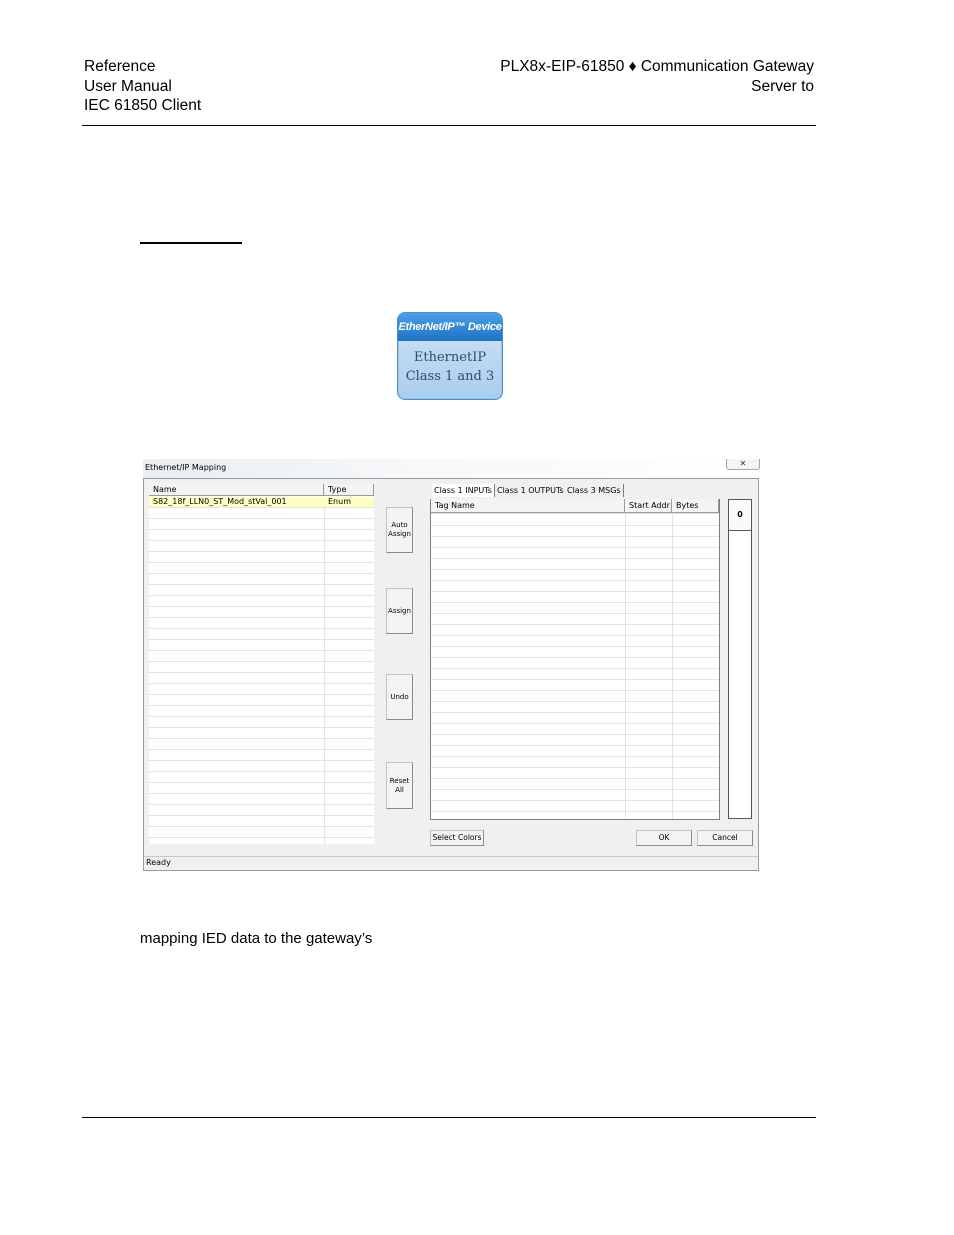  What do you see at coordinates (457, 838) in the screenshot?
I see `select-colors-button: Select Colors` at bounding box center [457, 838].